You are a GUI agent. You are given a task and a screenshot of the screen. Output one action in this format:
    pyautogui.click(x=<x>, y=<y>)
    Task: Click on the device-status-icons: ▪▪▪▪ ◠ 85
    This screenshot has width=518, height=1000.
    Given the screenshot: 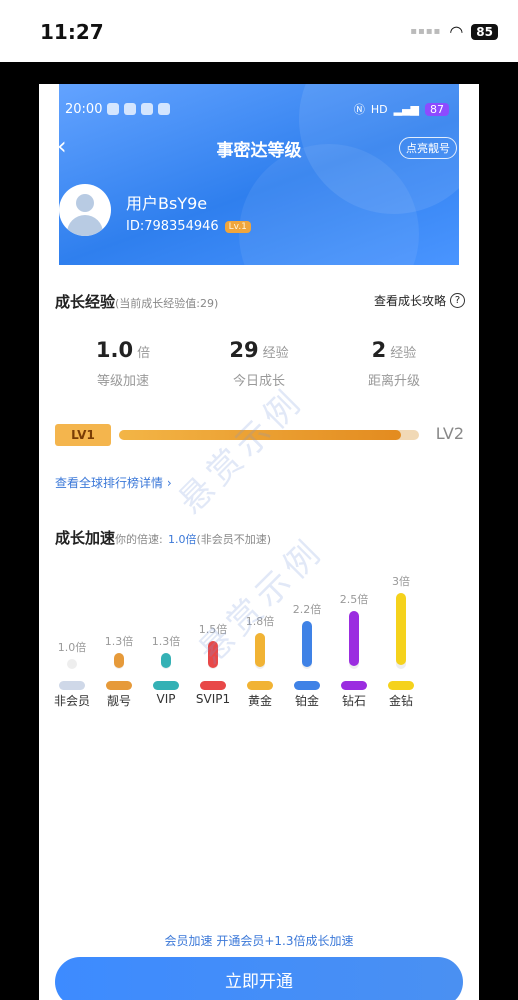 What is the action you would take?
    pyautogui.click(x=454, y=31)
    